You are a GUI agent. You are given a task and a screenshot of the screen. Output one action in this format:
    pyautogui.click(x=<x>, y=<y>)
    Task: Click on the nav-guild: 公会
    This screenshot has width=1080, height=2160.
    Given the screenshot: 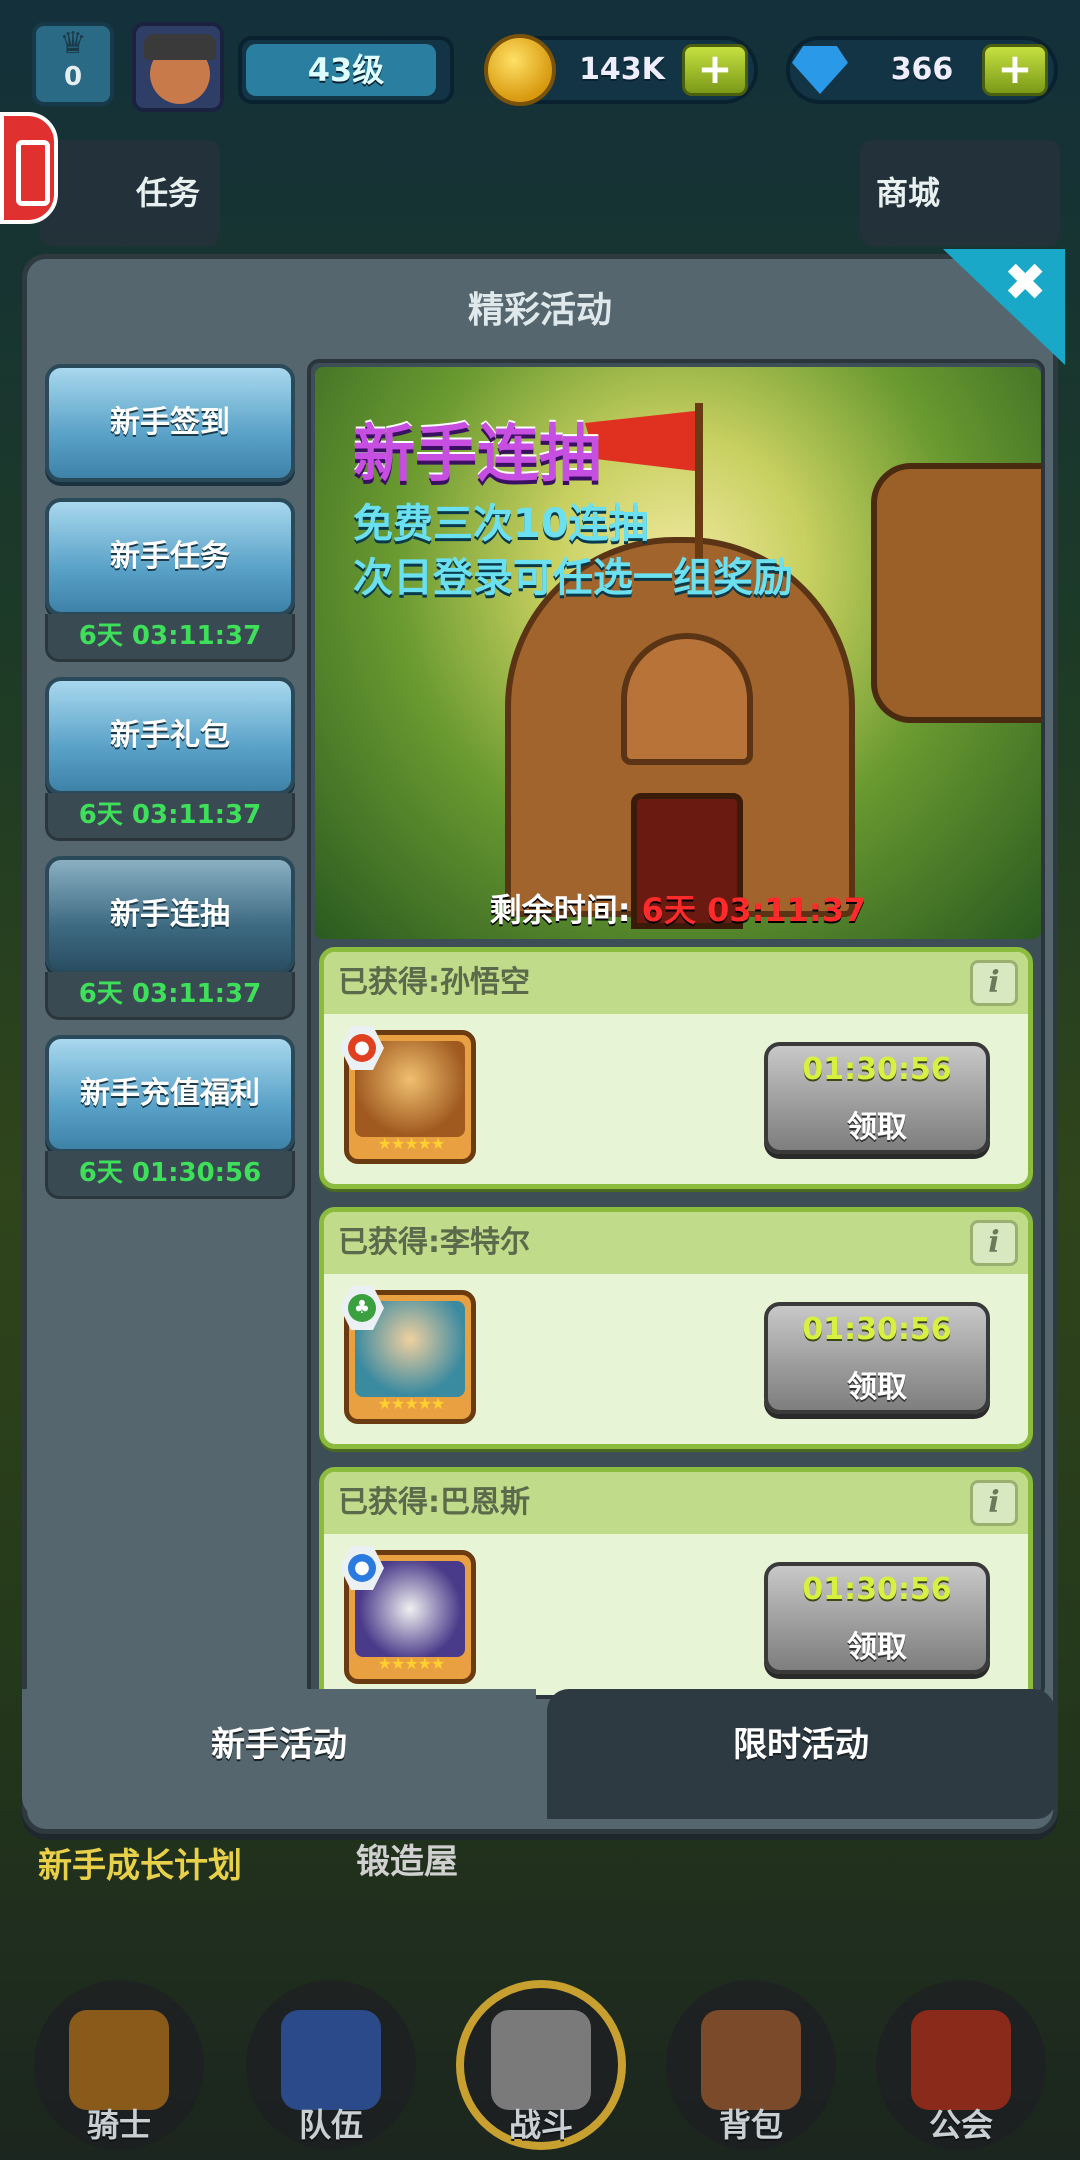 What is the action you would take?
    pyautogui.click(x=961, y=2065)
    